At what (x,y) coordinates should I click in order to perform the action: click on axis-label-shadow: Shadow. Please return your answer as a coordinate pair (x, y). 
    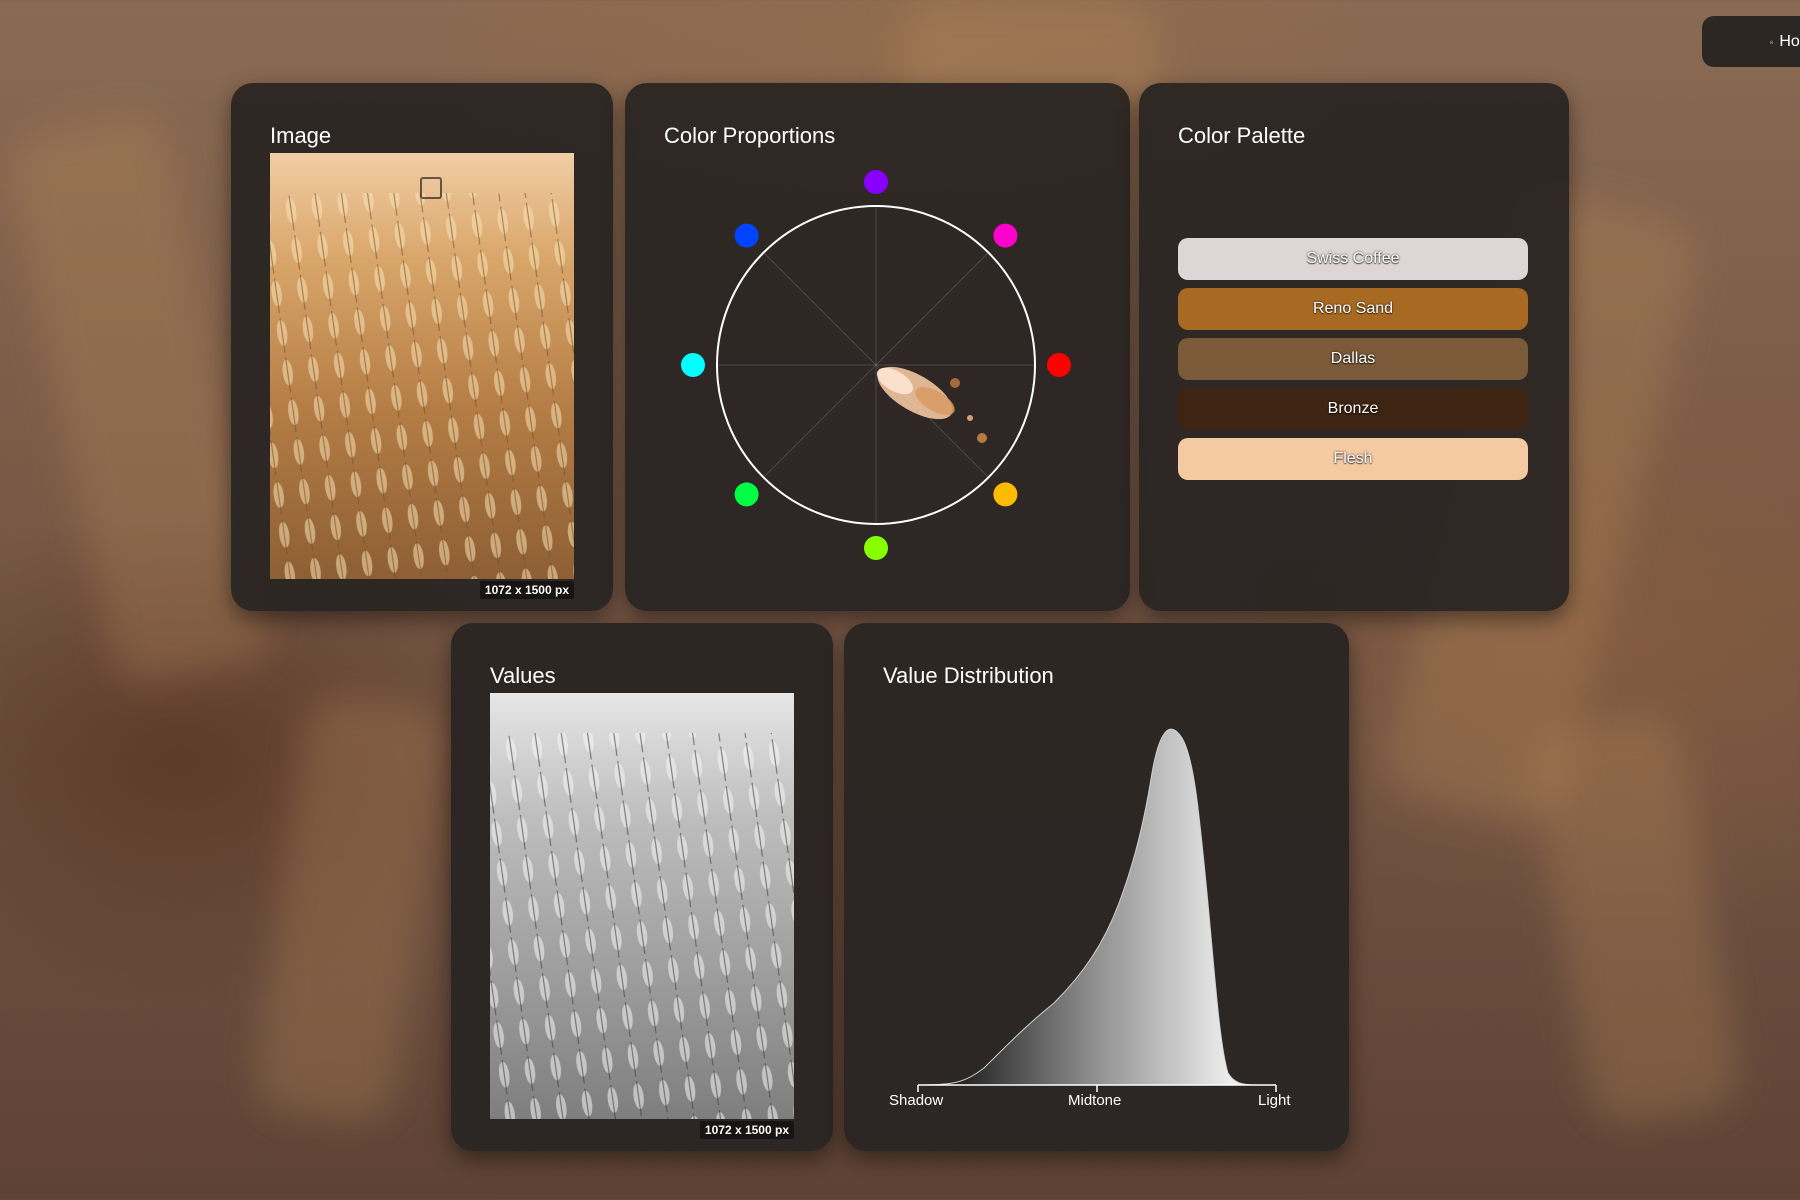
    Looking at the image, I should click on (916, 1100).